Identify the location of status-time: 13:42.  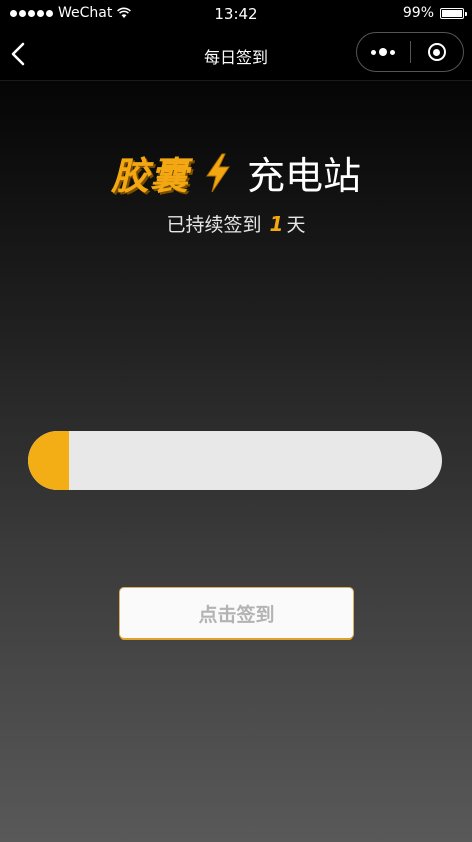
(236, 14).